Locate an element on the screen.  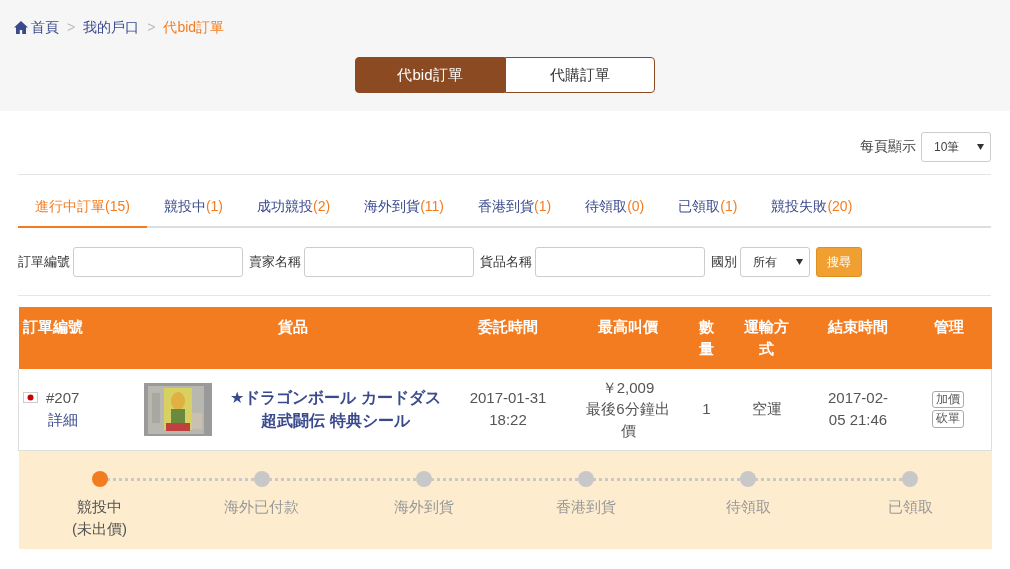
column-header: 委託時間 is located at coordinates (508, 338).